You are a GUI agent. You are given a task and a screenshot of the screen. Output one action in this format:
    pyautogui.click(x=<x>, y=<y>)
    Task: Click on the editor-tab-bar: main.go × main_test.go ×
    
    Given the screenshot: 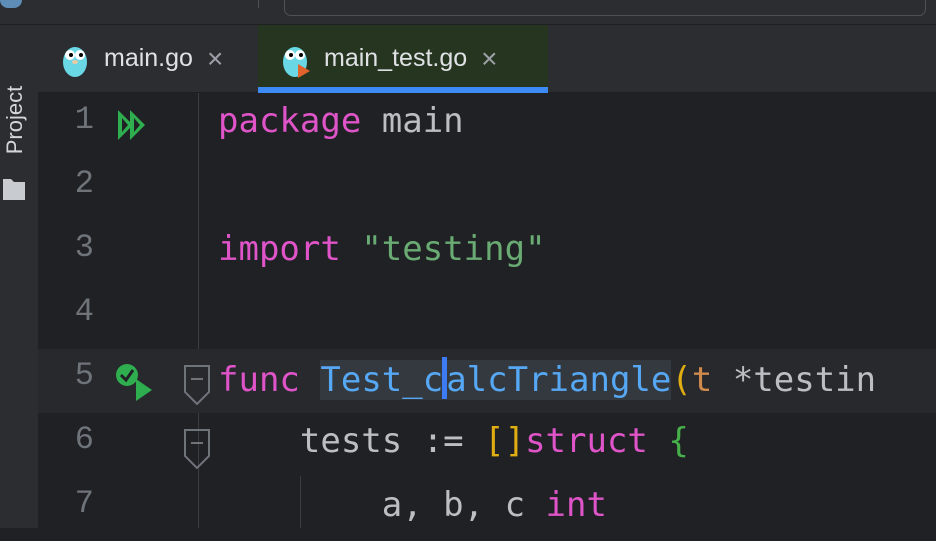 What is the action you would take?
    pyautogui.click(x=487, y=59)
    